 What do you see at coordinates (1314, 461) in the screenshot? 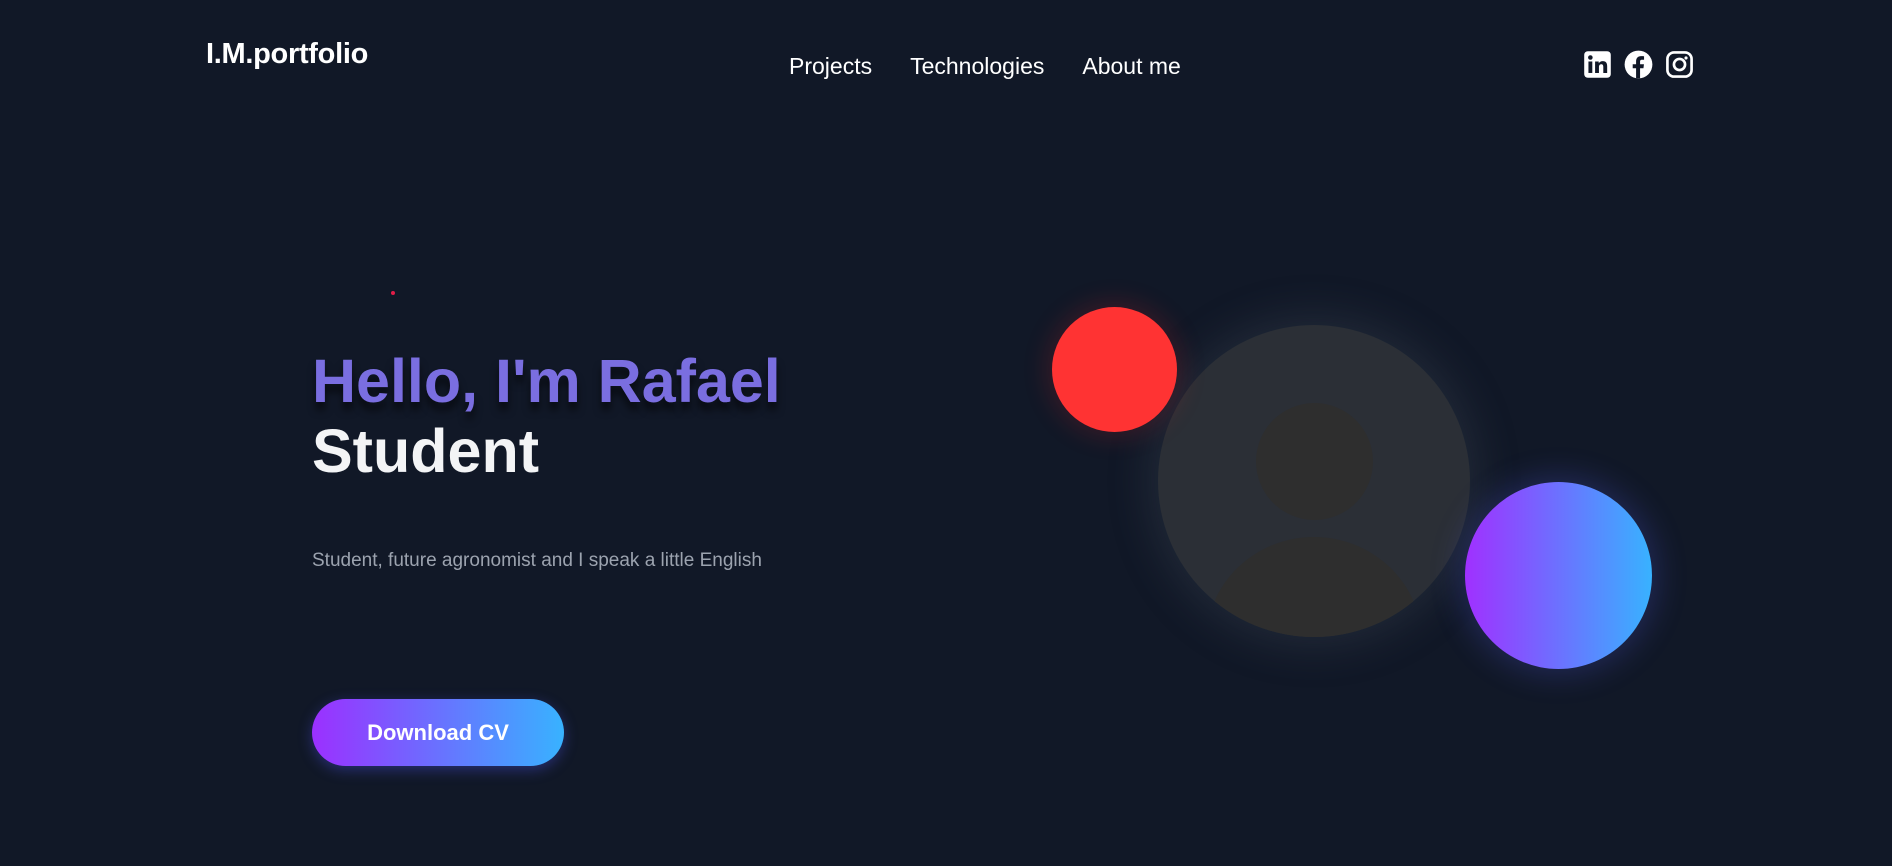
I see `avatar-head` at bounding box center [1314, 461].